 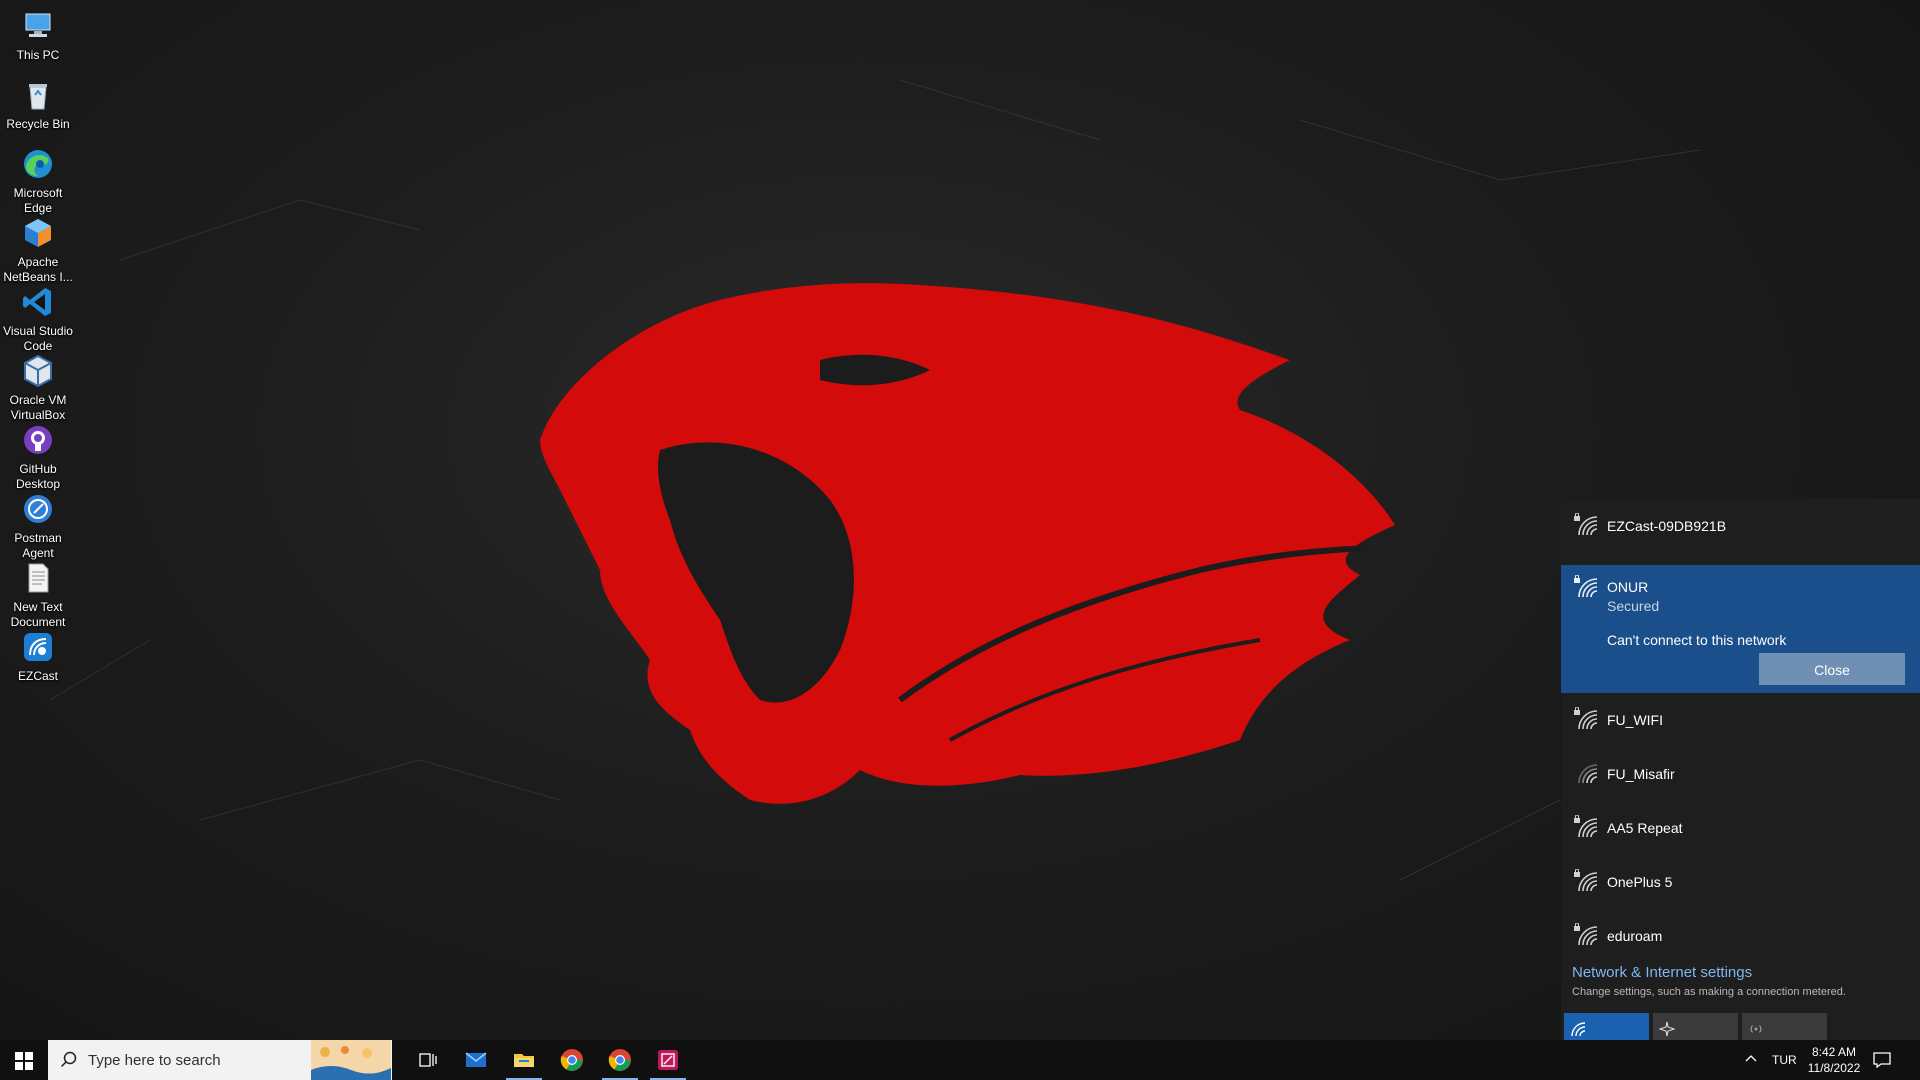 What do you see at coordinates (1628, 587) in the screenshot?
I see `network-name: ONUR` at bounding box center [1628, 587].